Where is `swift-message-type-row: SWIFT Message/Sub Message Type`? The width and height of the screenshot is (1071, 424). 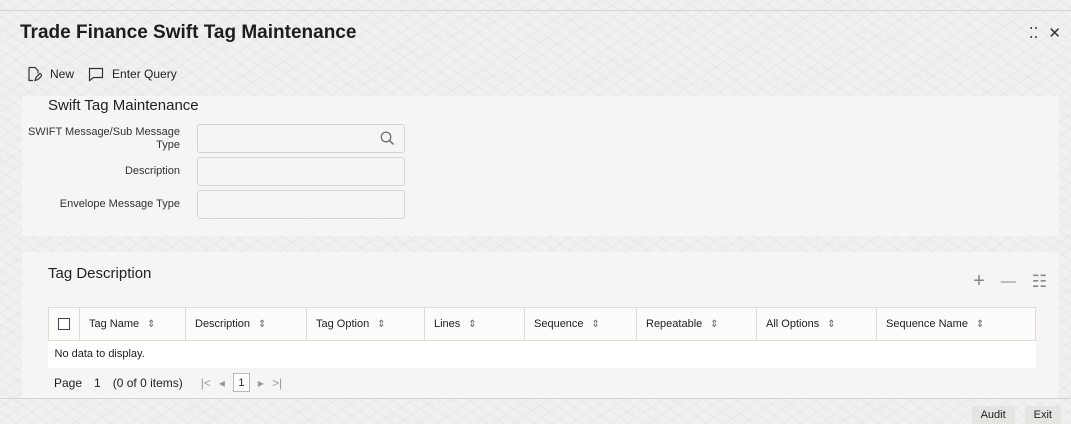 swift-message-type-row: SWIFT Message/Sub Message Type is located at coordinates (213, 138).